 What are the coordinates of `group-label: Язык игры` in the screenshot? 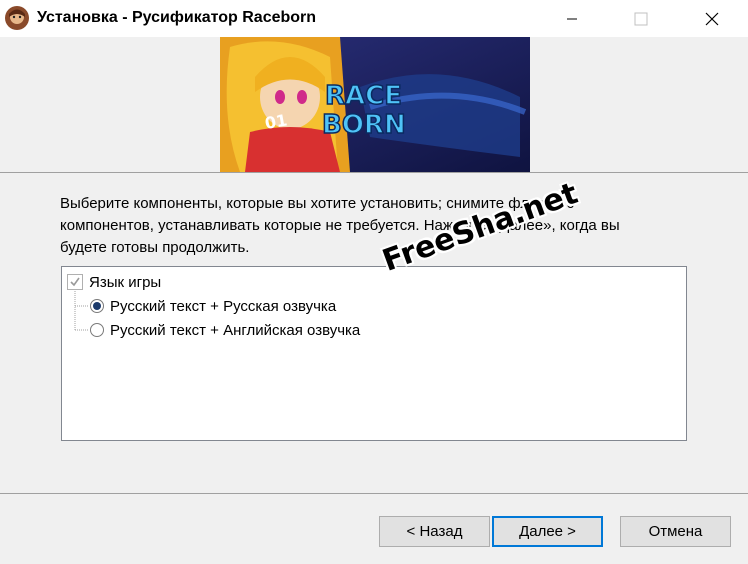 It's located at (125, 282).